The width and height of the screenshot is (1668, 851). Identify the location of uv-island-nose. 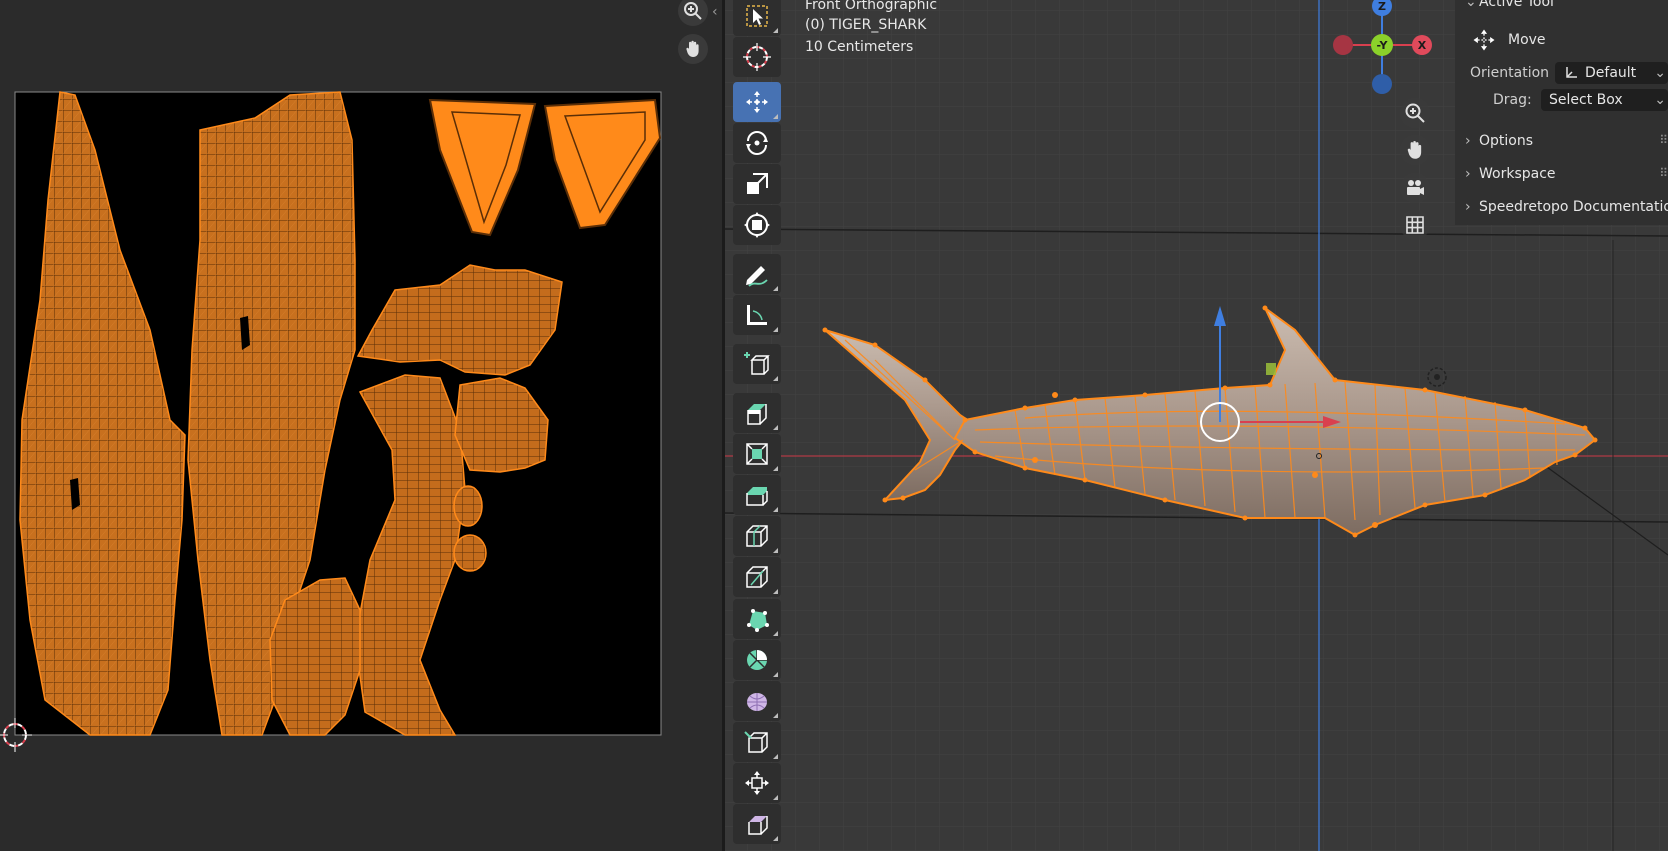
(470, 553).